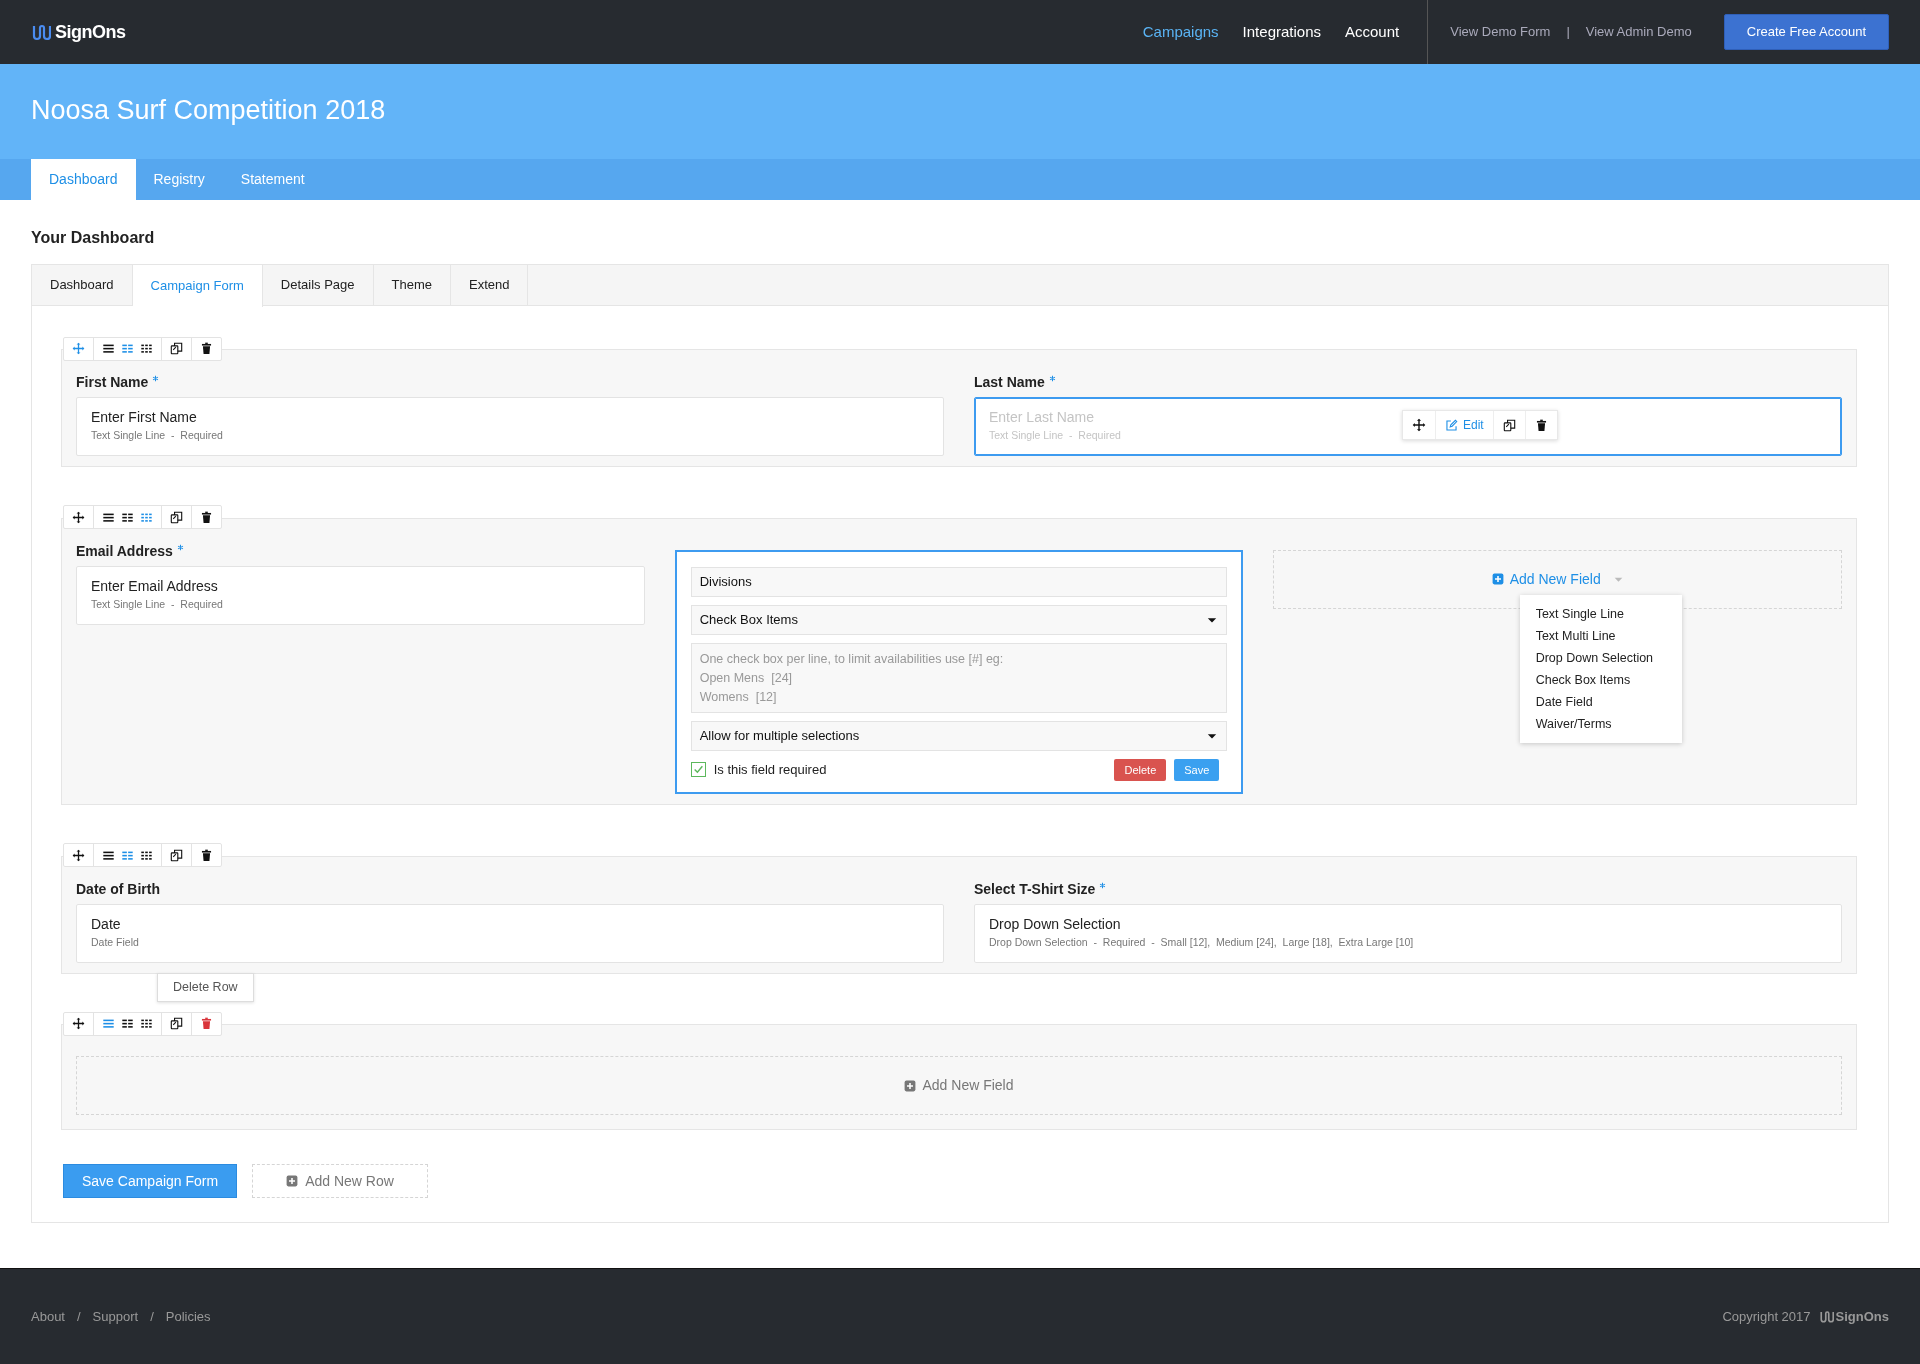  What do you see at coordinates (959, 619) in the screenshot?
I see `field-type-select: Check Box Items` at bounding box center [959, 619].